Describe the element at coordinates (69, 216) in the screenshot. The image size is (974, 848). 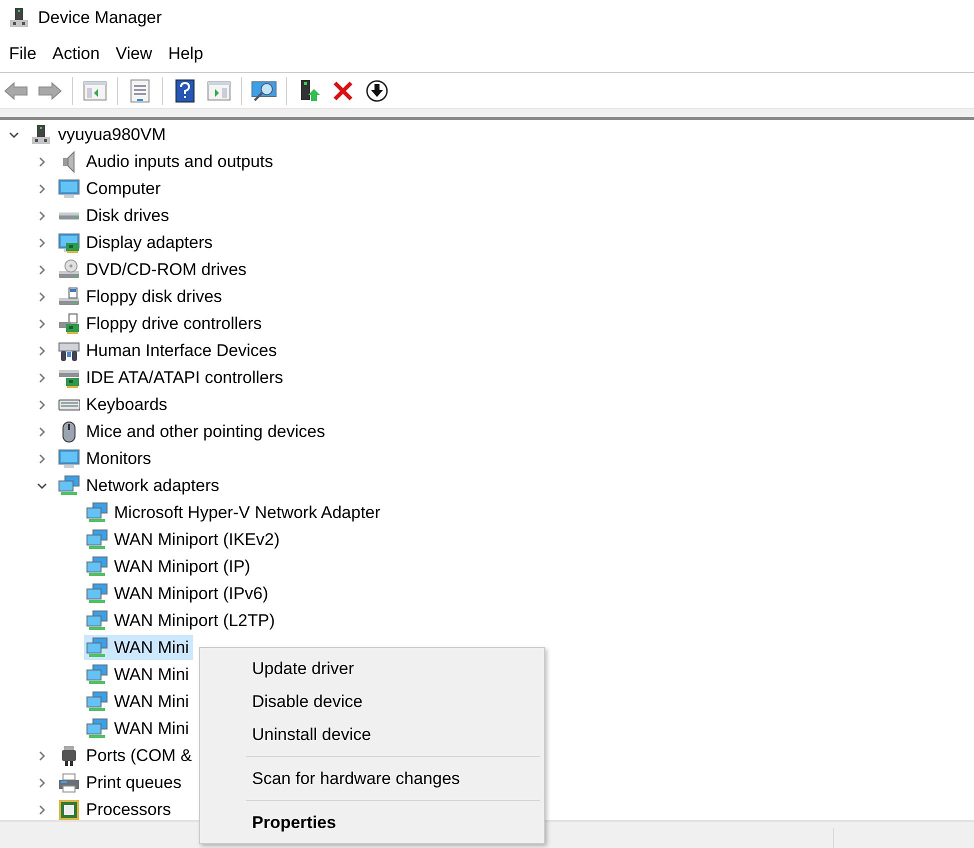
I see `disk-drive-icon` at that location.